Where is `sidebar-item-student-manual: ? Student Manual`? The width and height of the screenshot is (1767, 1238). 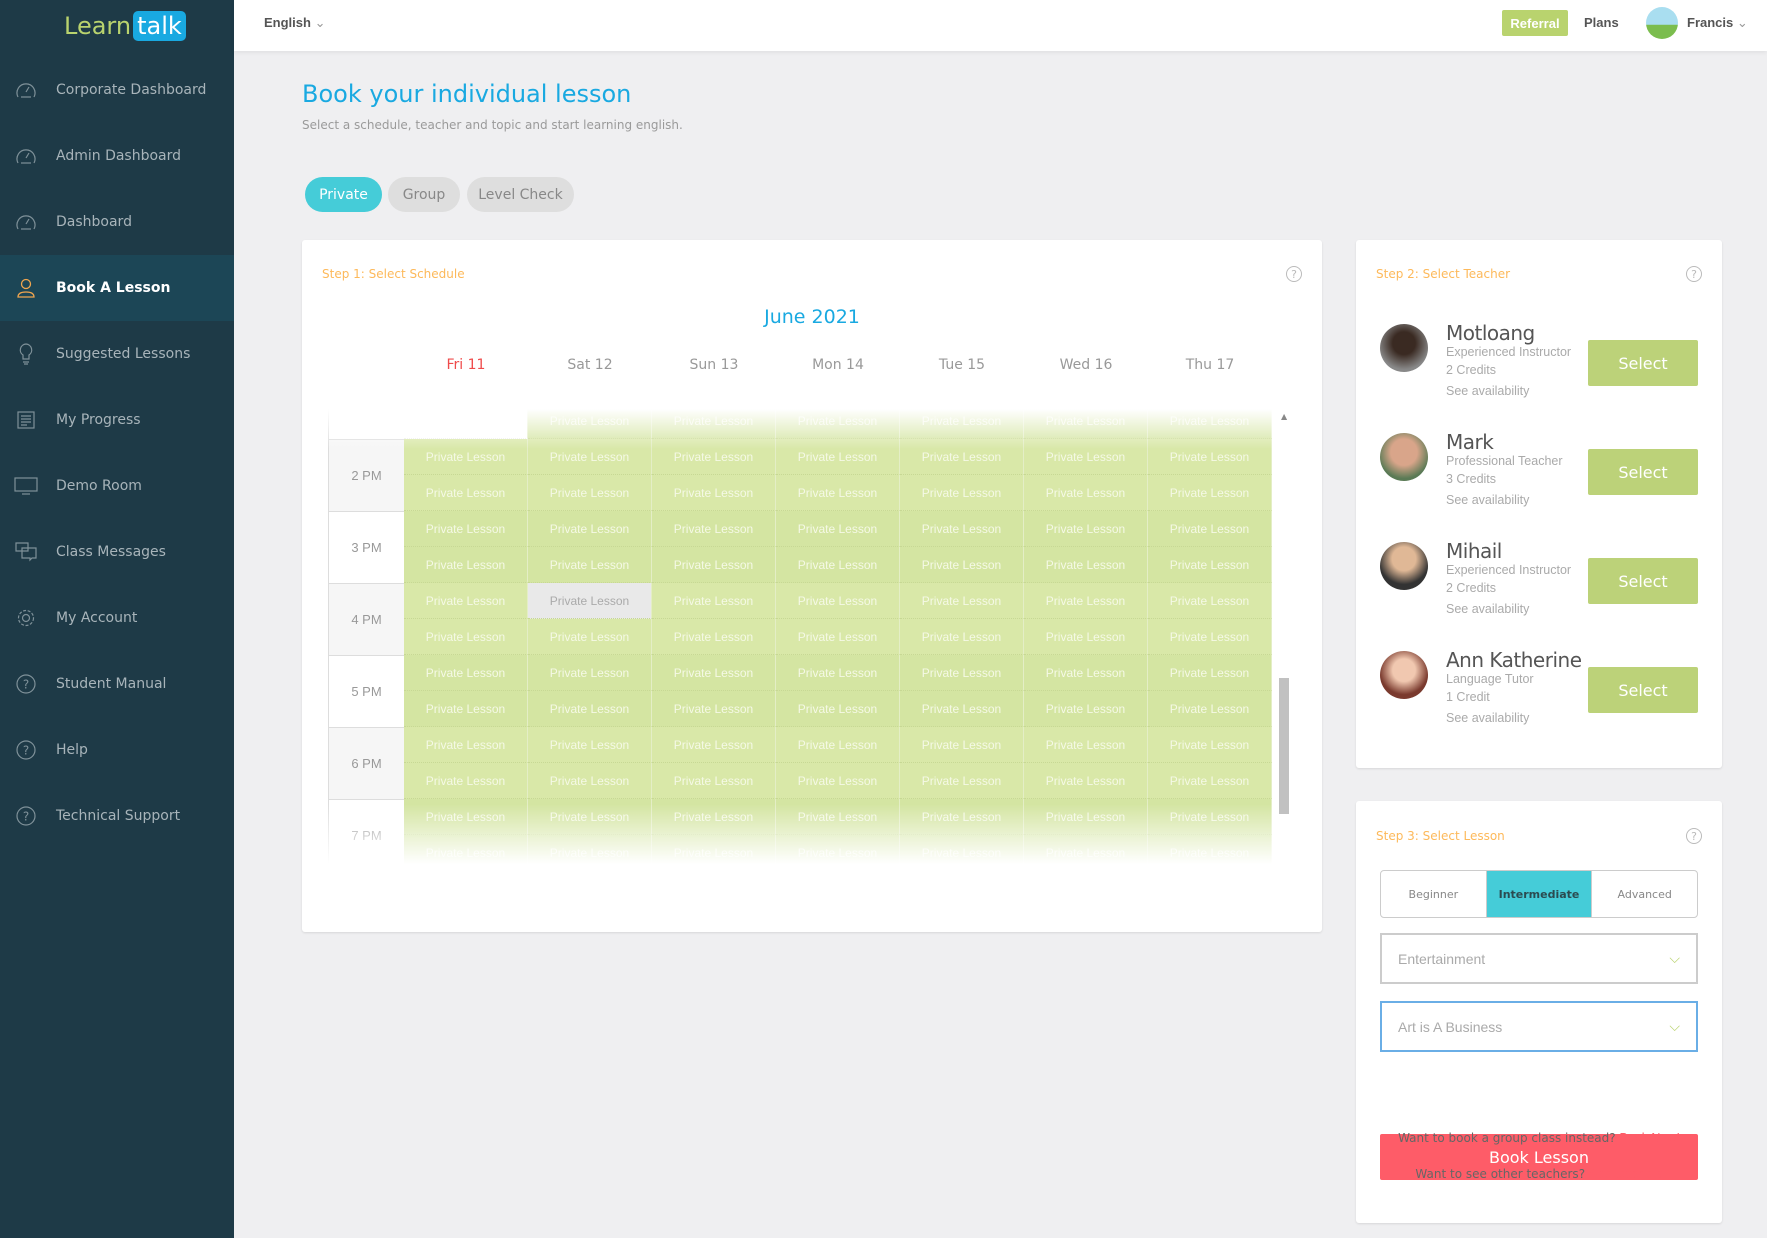
sidebar-item-student-manual: ? Student Manual is located at coordinates (117, 684).